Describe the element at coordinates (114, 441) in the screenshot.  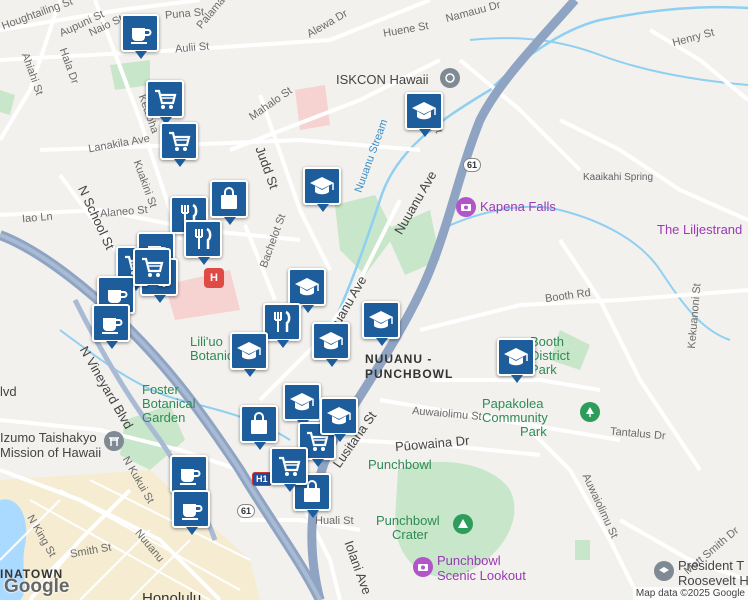
I see `shrine-icon` at that location.